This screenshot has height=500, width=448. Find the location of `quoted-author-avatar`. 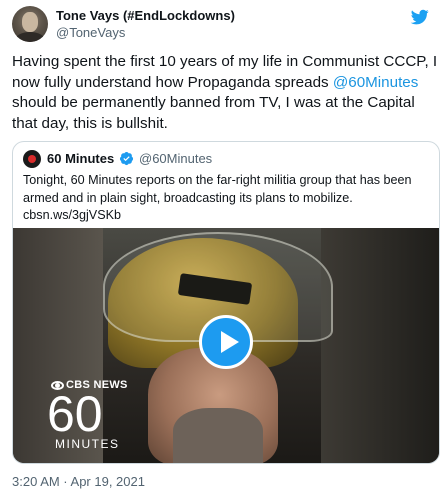

quoted-author-avatar is located at coordinates (32, 159).